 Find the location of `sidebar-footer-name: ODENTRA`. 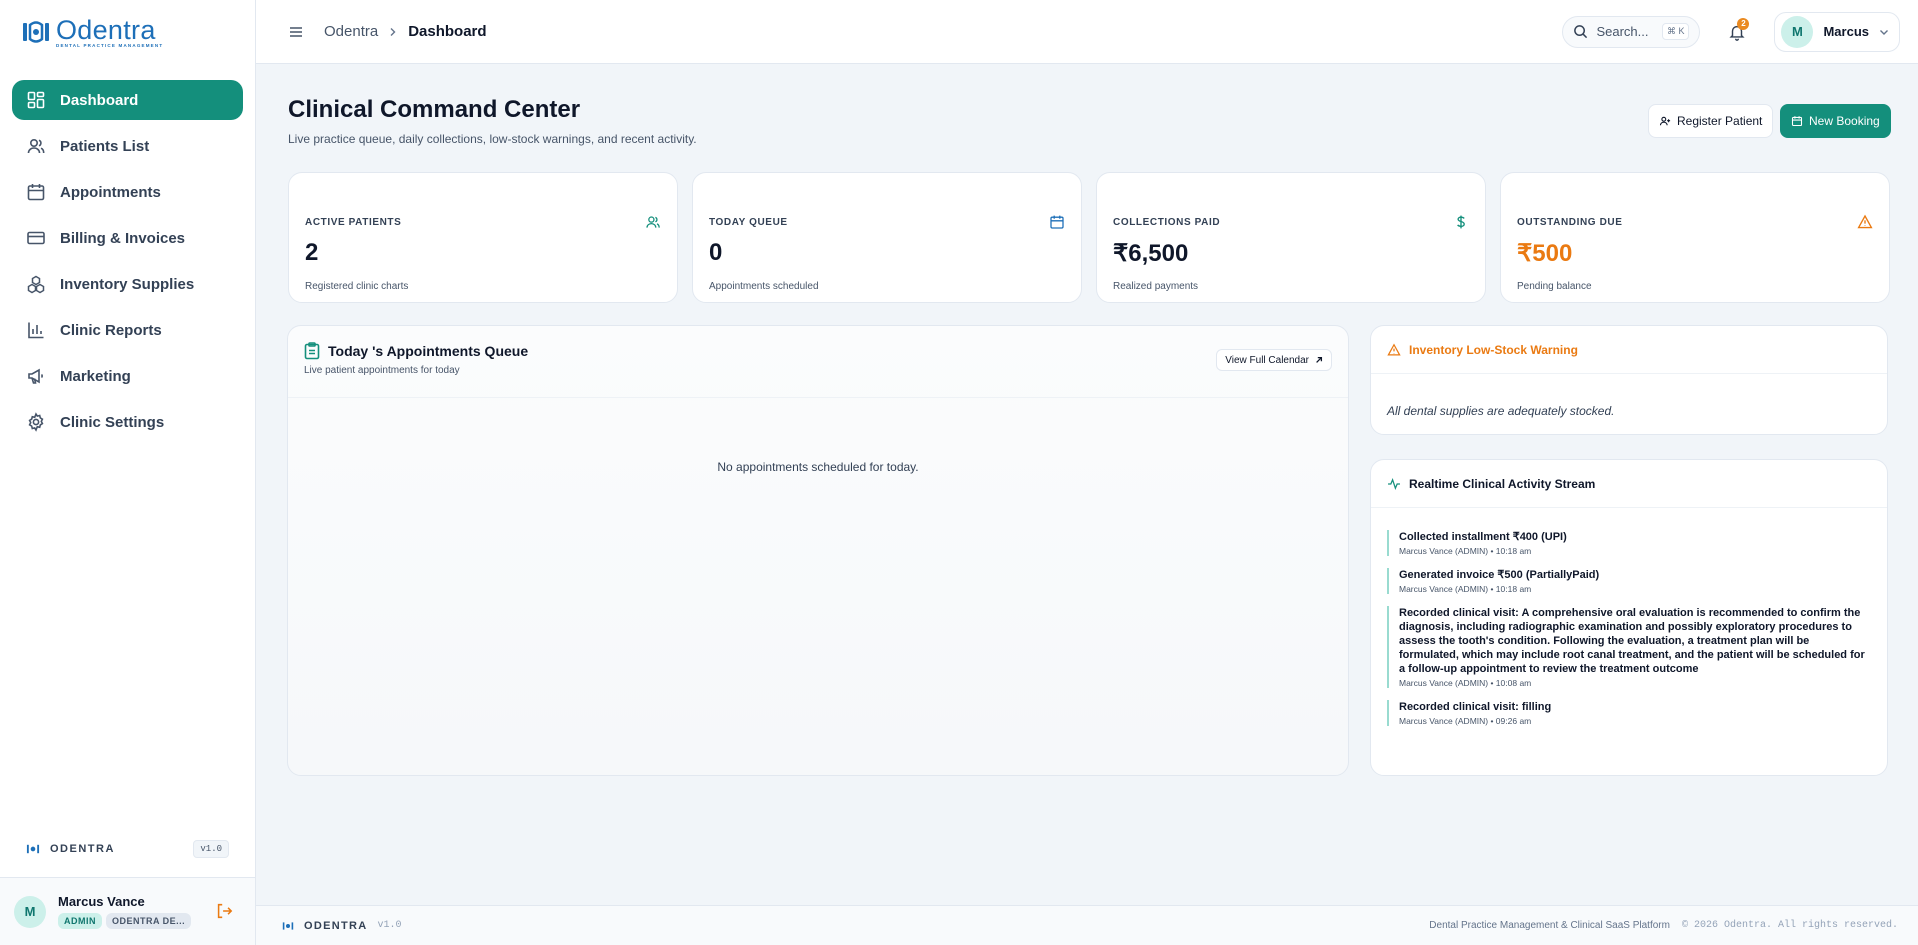

sidebar-footer-name: ODENTRA is located at coordinates (82, 849).